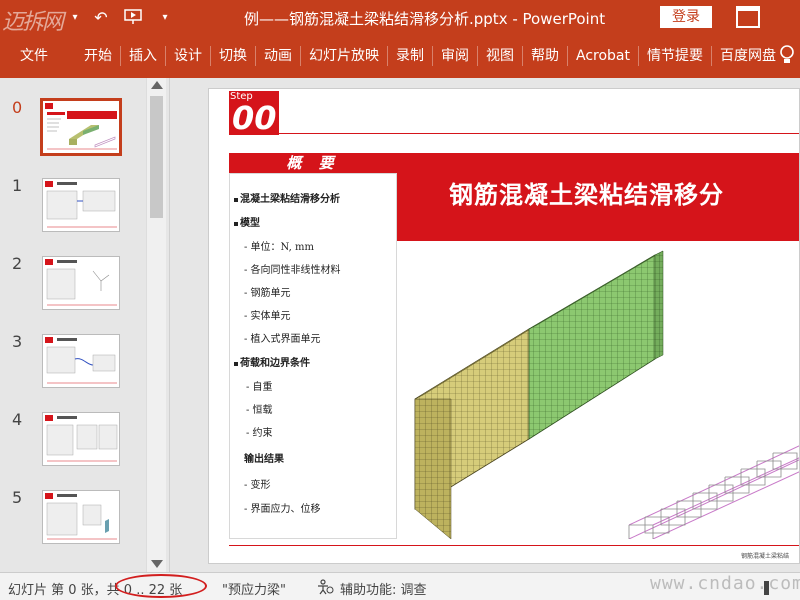 The height and width of the screenshot is (600, 800). I want to click on tab-home: 开始, so click(98, 56).